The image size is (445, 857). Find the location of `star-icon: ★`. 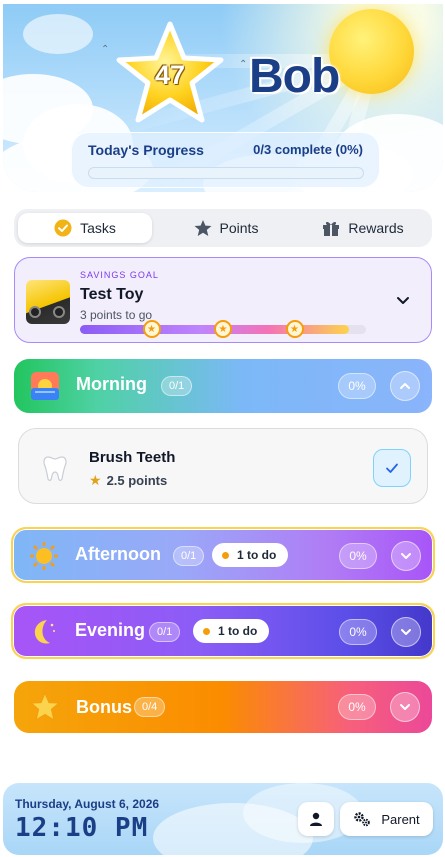

star-icon: ★ is located at coordinates (95, 480).